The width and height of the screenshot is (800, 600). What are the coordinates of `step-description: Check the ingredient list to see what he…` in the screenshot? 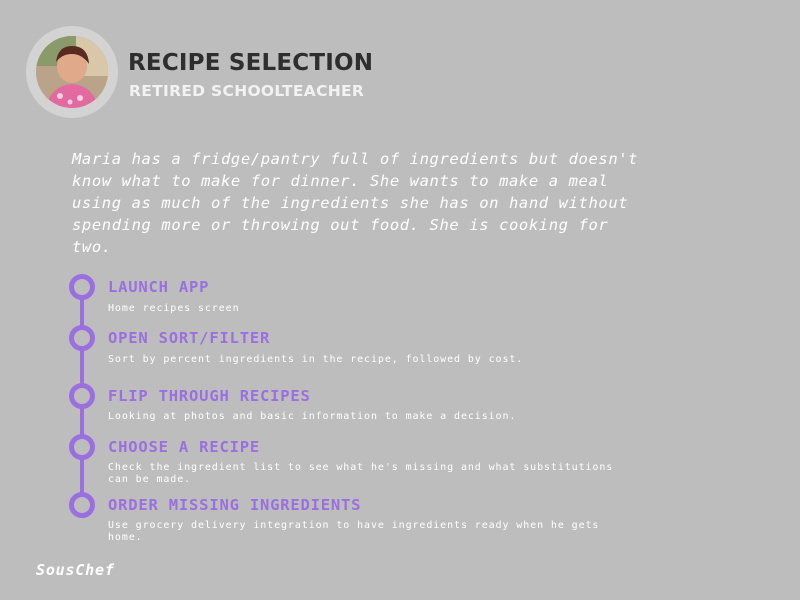 It's located at (361, 473).